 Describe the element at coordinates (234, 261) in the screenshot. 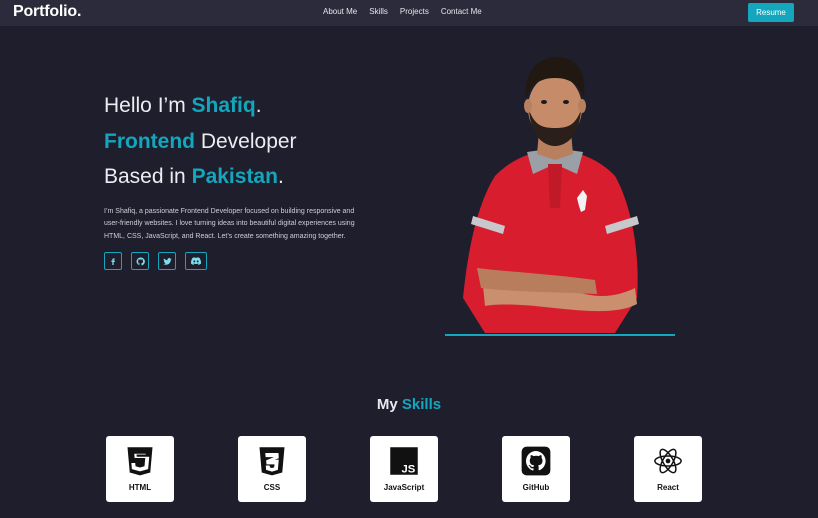

I see `social-links` at that location.